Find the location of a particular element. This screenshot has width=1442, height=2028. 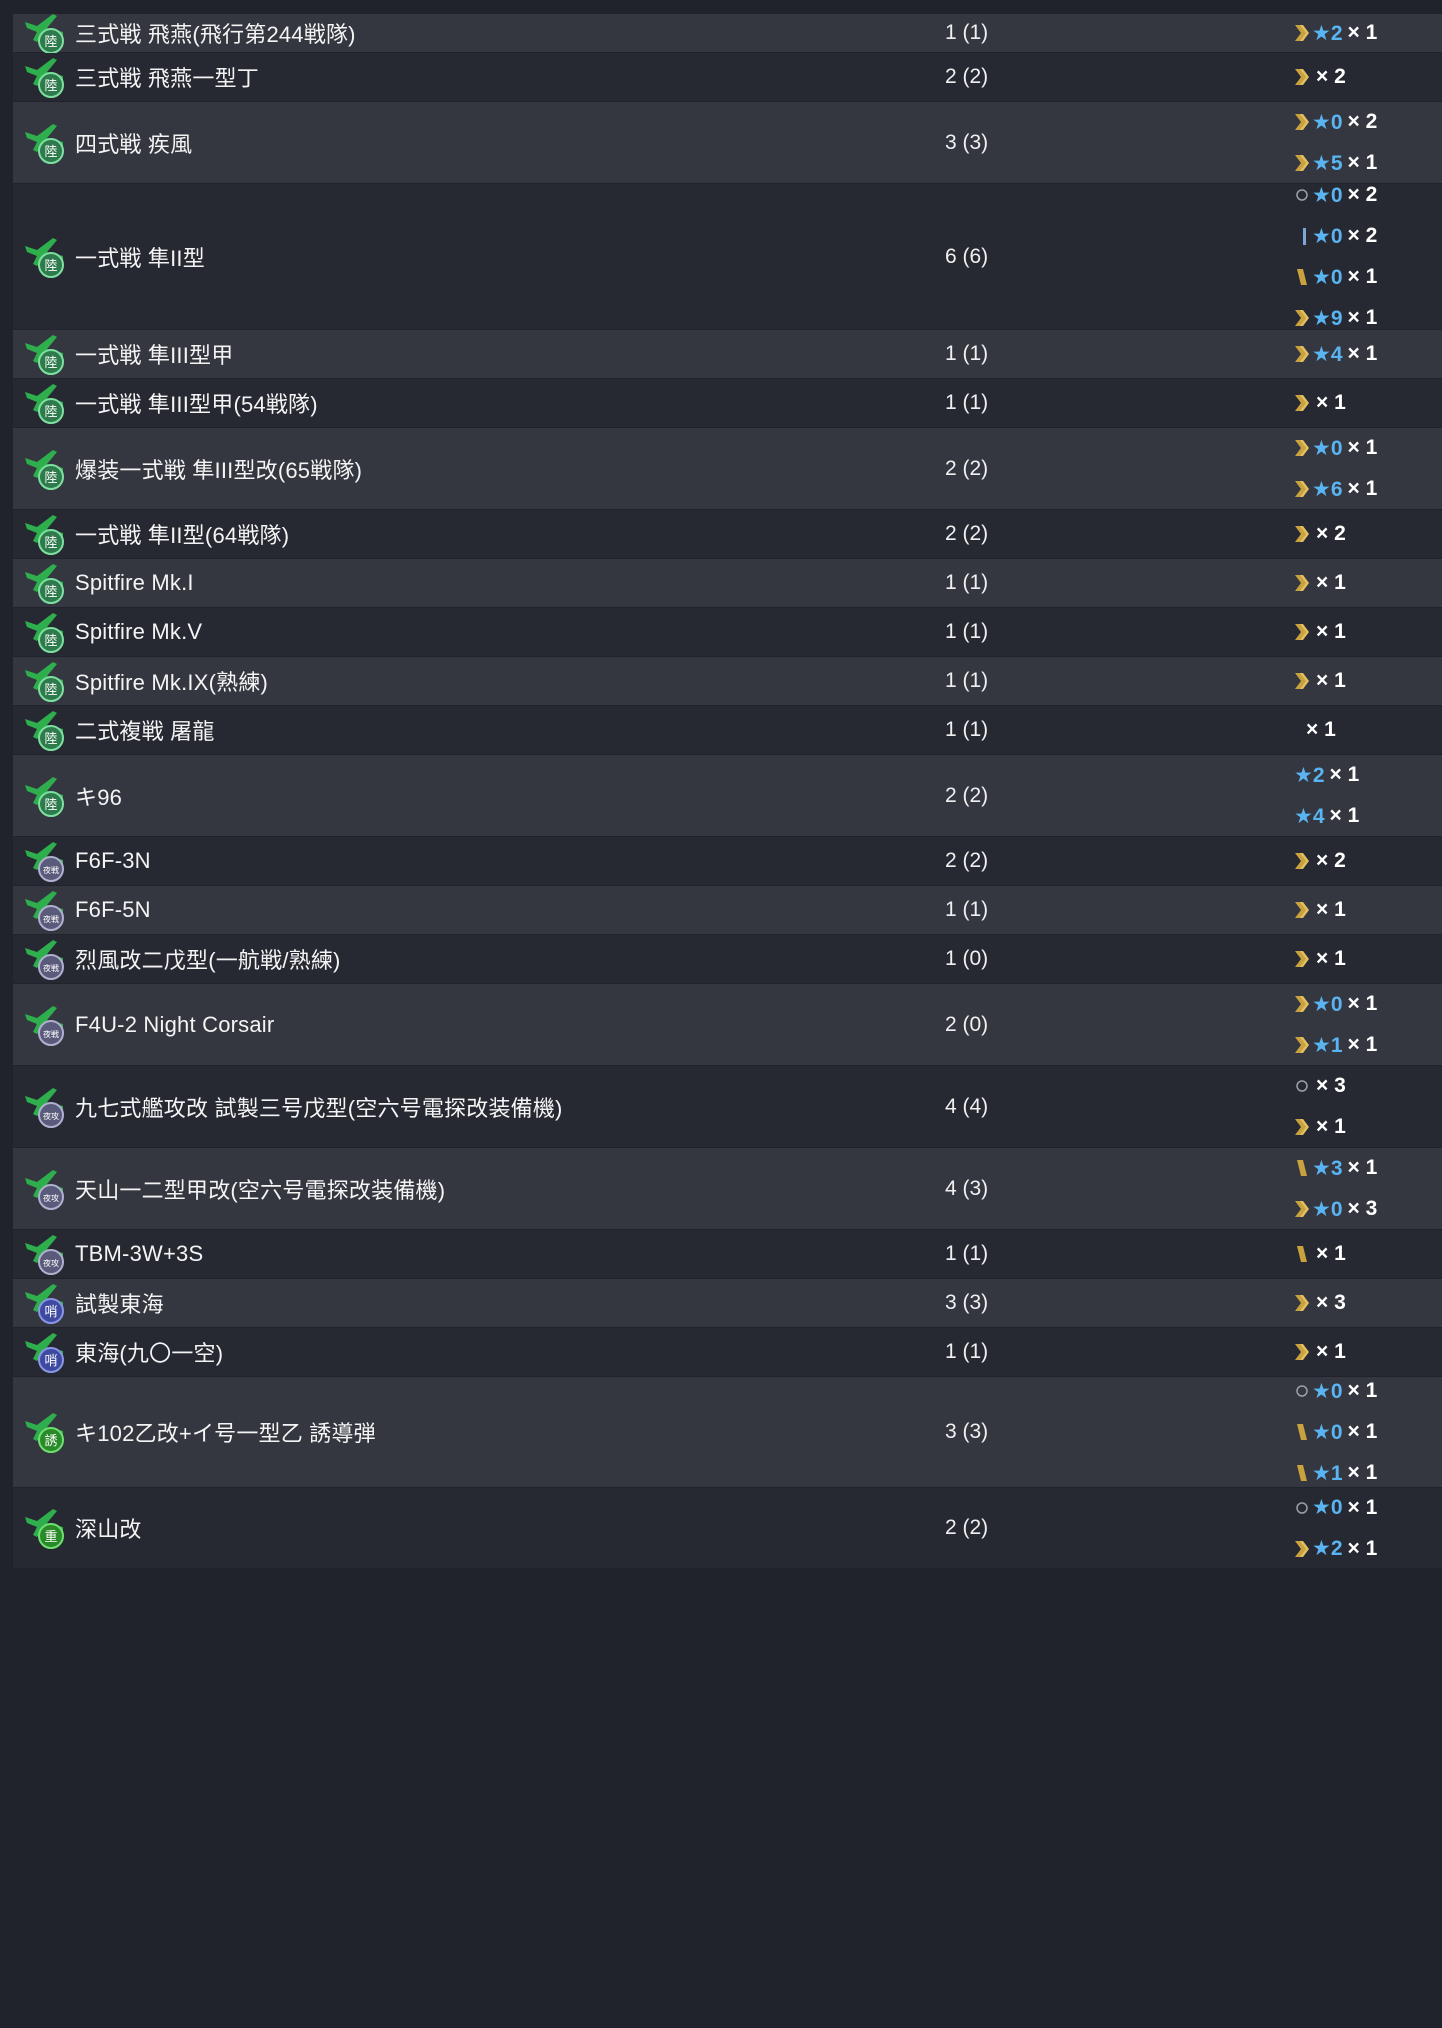

equipment-name: 一式戦 隼II型 is located at coordinates (140, 258).